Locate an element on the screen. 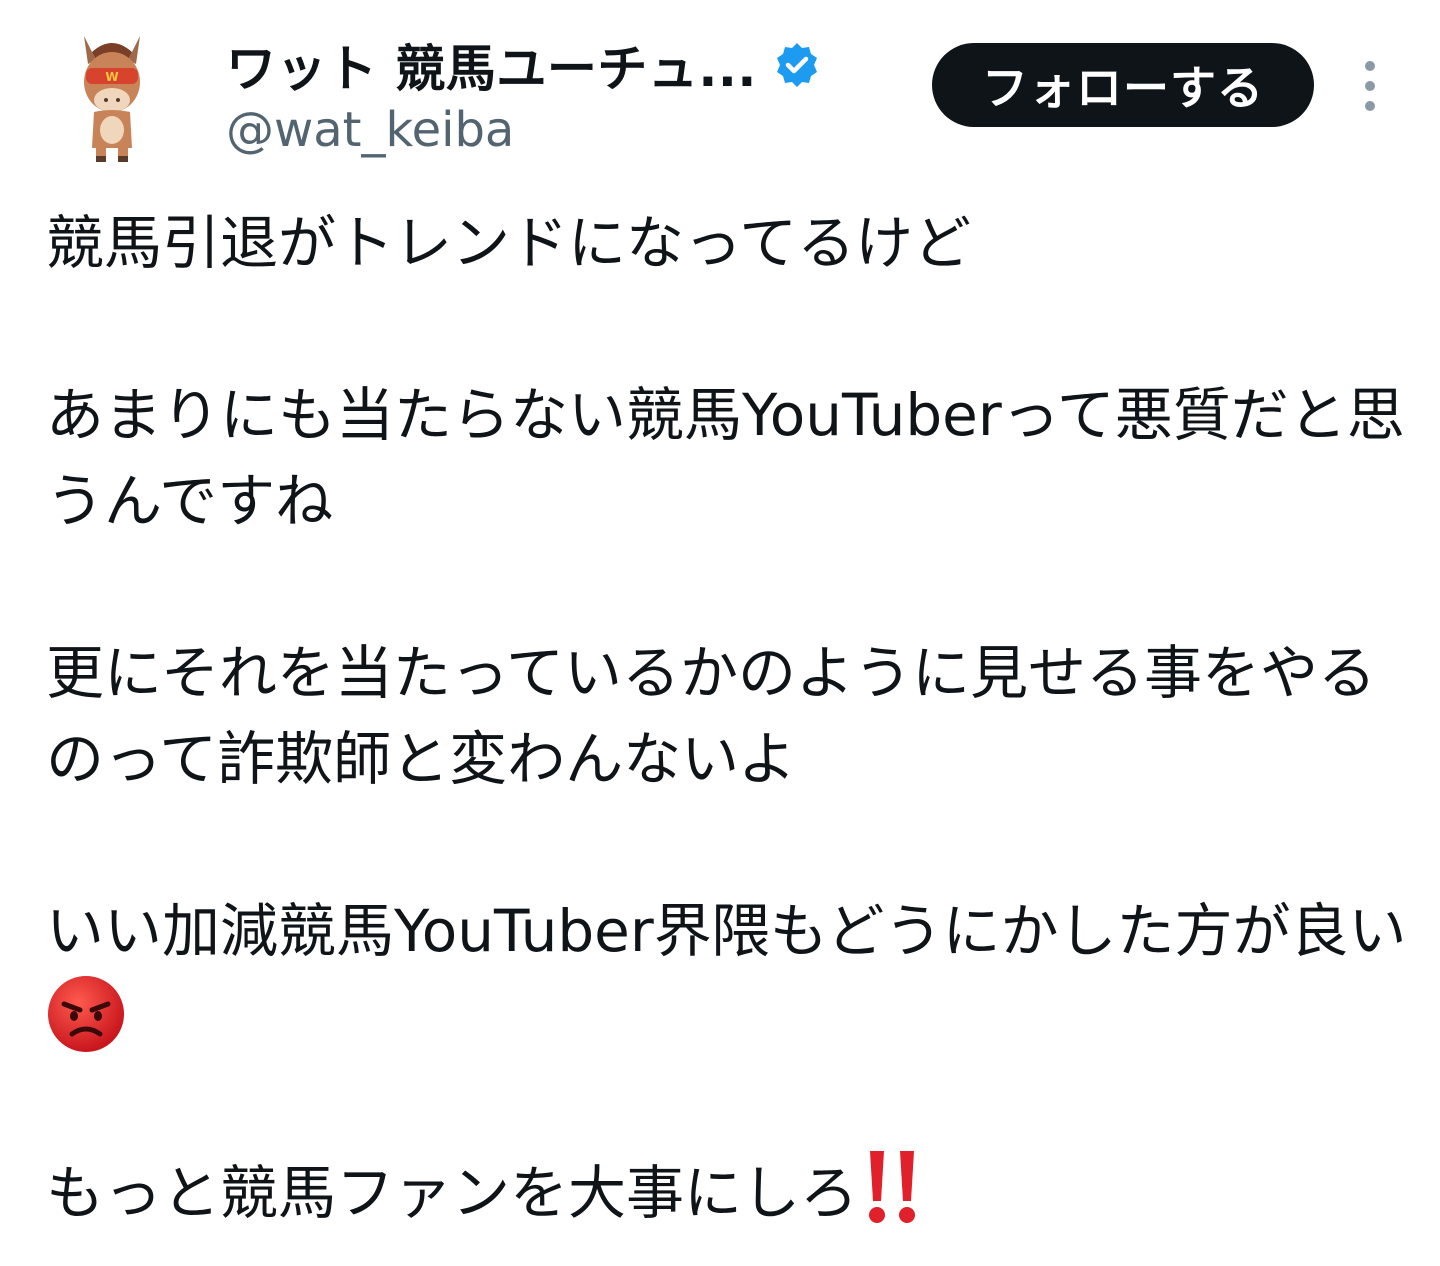 The image size is (1440, 1266). paragraph-text: もっと競馬ファンを大事にしろ is located at coordinates (452, 1193).